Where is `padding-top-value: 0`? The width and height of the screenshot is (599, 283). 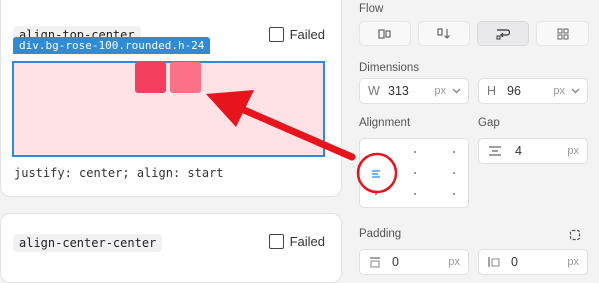 padding-top-value: 0 is located at coordinates (420, 262).